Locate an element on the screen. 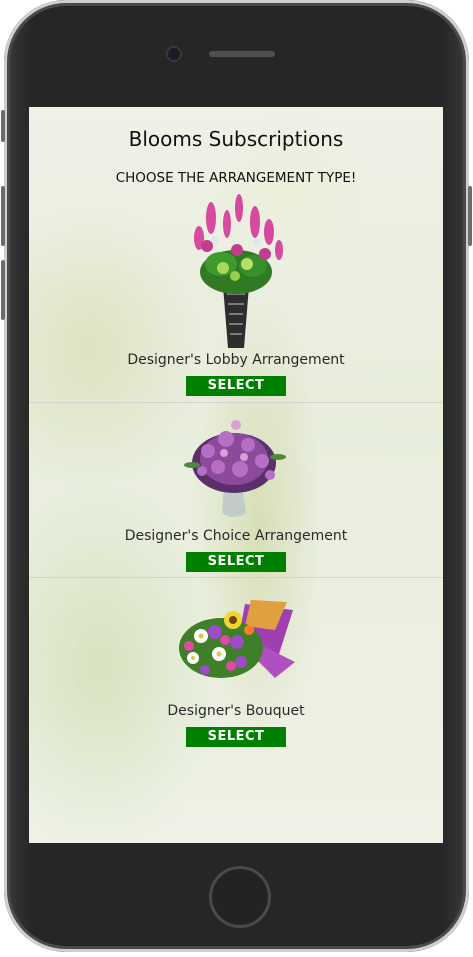 Image resolution: width=473 pixels, height=957 pixels. volume-up-button is located at coordinates (3, 216).